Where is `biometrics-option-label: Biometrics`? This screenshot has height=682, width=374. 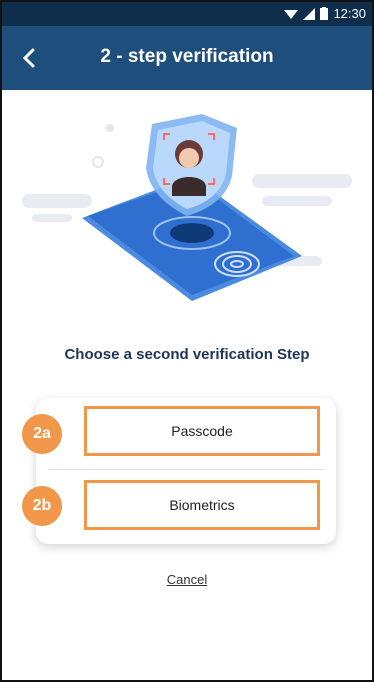 biometrics-option-label: Biometrics is located at coordinates (202, 505).